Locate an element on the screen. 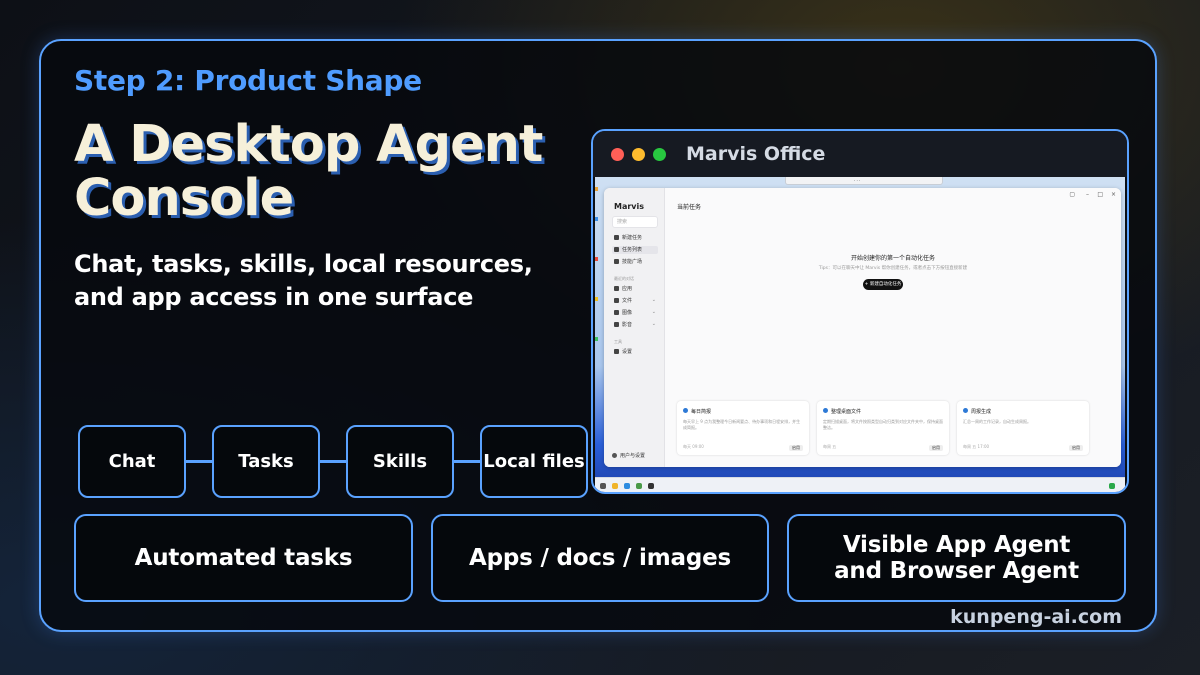  task-template-card: 周报生成 汇总一周的工作记录，自动生成周报。 每周 五 17:00 启用 is located at coordinates (1023, 428).